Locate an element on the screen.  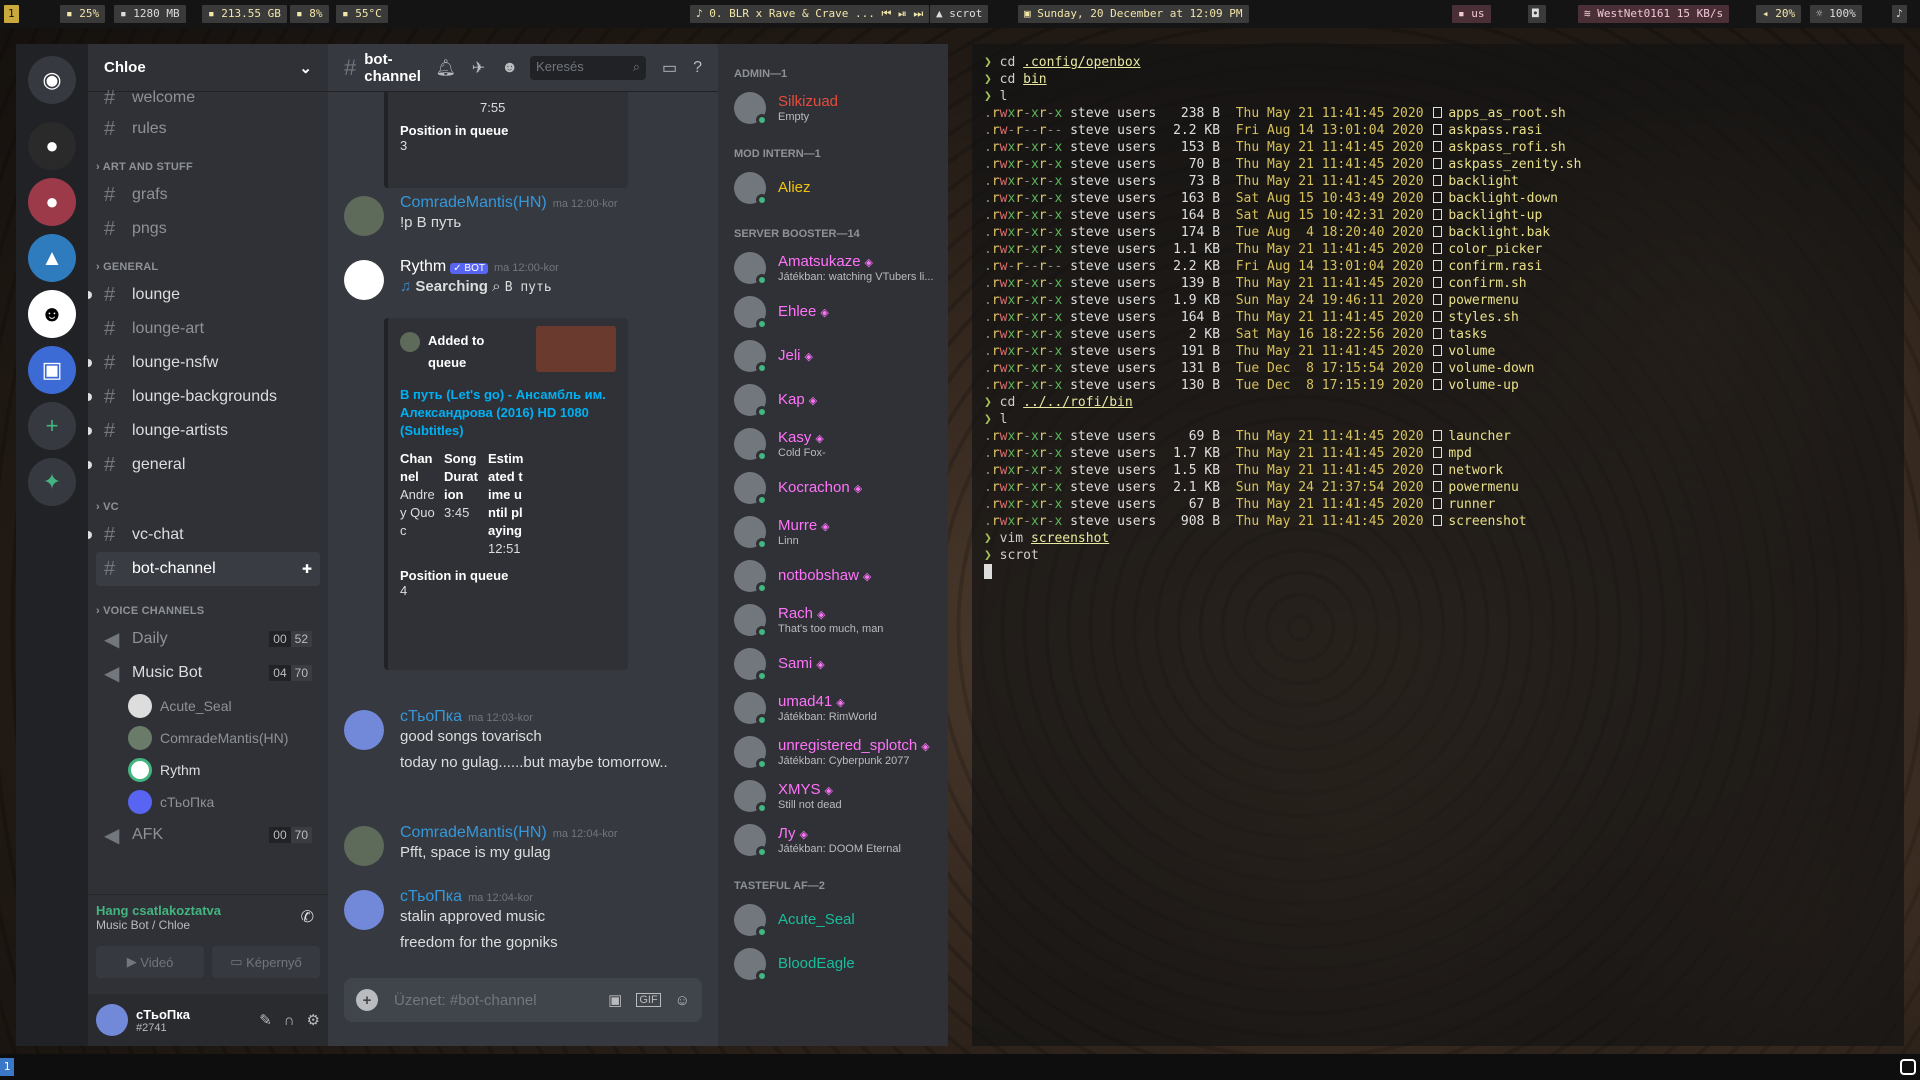
workspace-indicator-bottom: 1 is located at coordinates (7, 1067).